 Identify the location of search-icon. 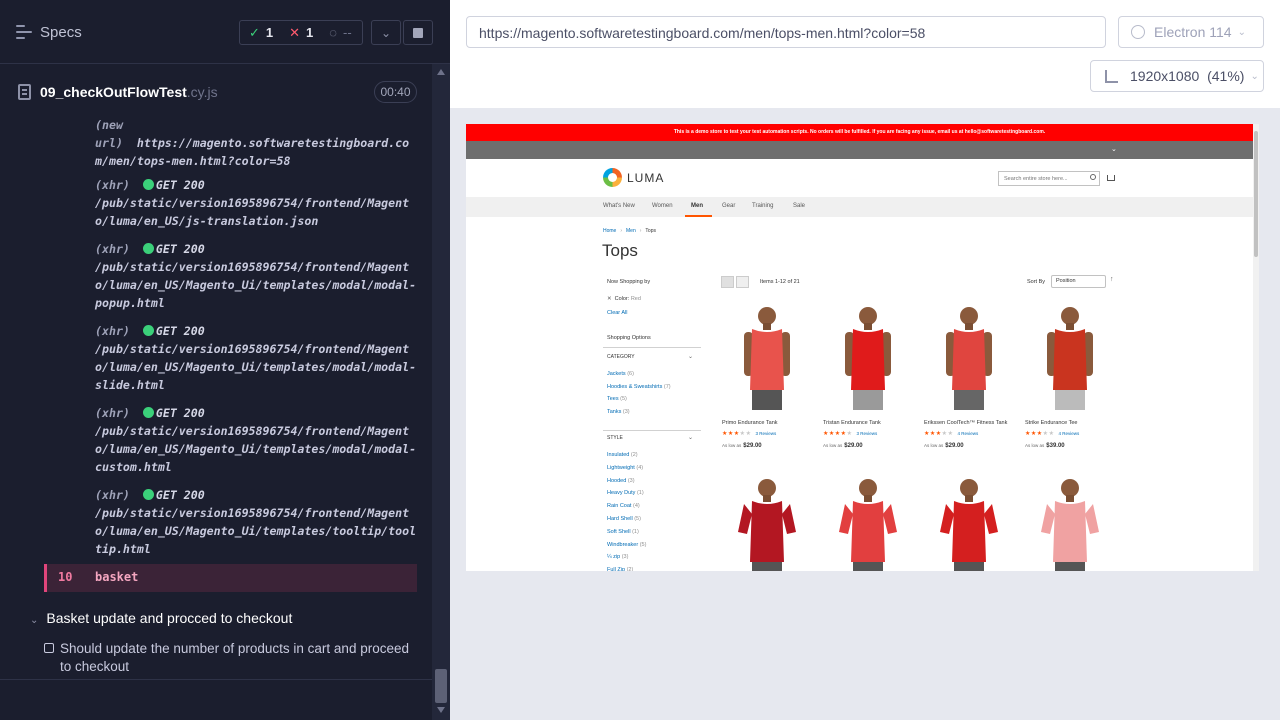
(1093, 177).